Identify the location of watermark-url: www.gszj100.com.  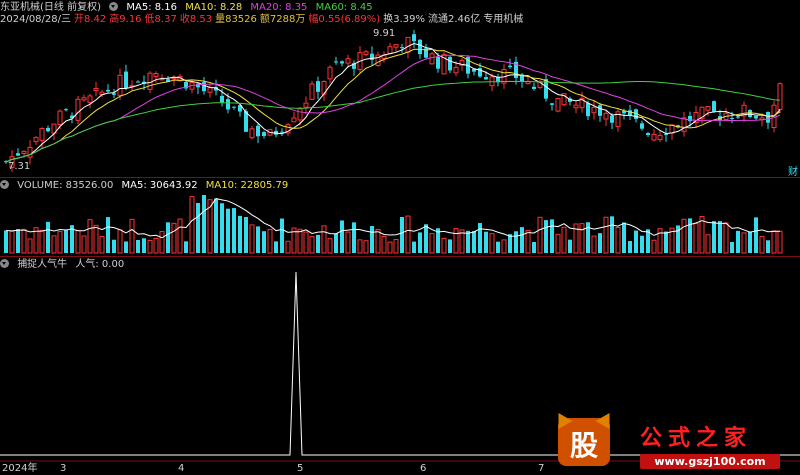
(710, 461).